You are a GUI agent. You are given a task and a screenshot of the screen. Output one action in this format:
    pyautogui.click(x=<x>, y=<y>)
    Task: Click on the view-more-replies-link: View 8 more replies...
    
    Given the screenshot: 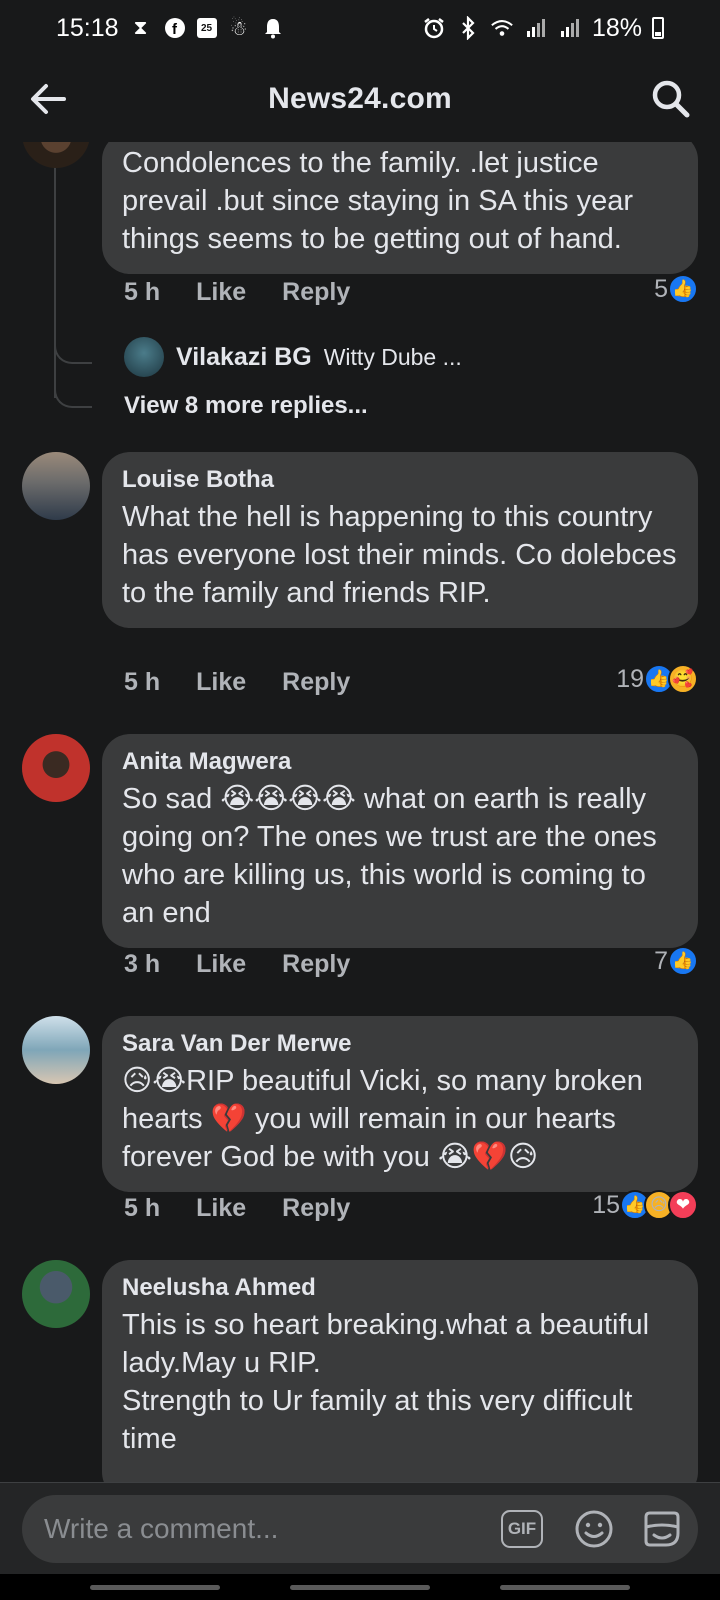 What is the action you would take?
    pyautogui.click(x=246, y=406)
    